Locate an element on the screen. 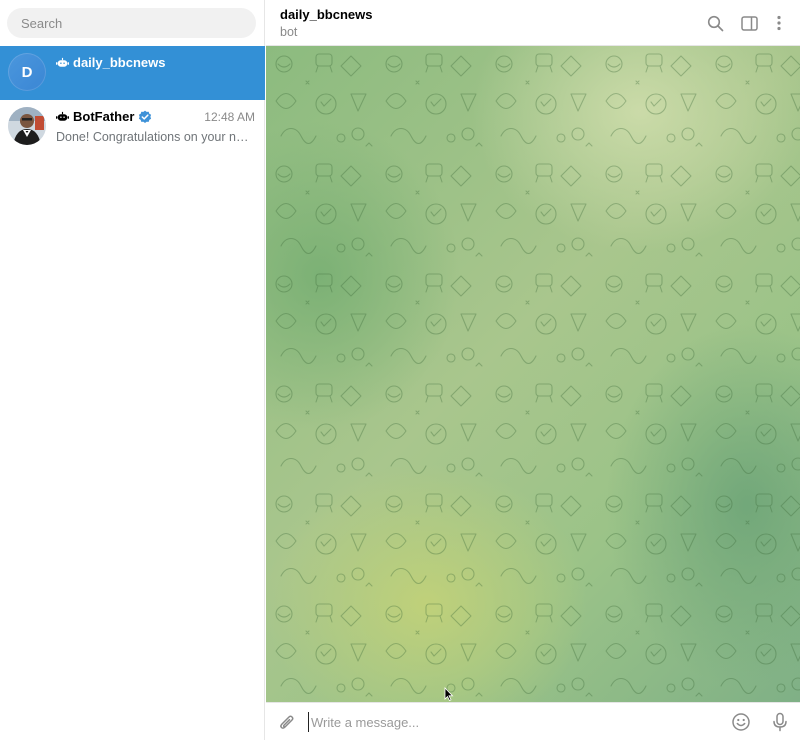  sidebar-toggle-button is located at coordinates (749, 23).